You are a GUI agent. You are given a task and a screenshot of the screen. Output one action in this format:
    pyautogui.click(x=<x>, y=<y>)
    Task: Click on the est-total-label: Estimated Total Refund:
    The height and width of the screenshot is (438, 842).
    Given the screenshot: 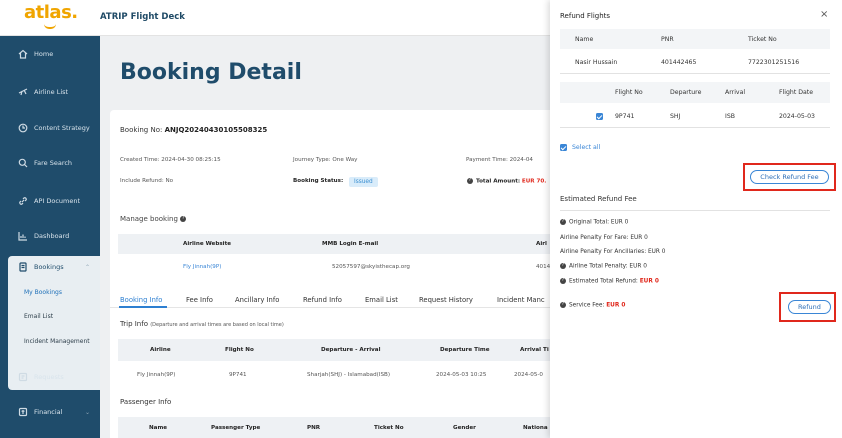 What is the action you would take?
    pyautogui.click(x=603, y=281)
    